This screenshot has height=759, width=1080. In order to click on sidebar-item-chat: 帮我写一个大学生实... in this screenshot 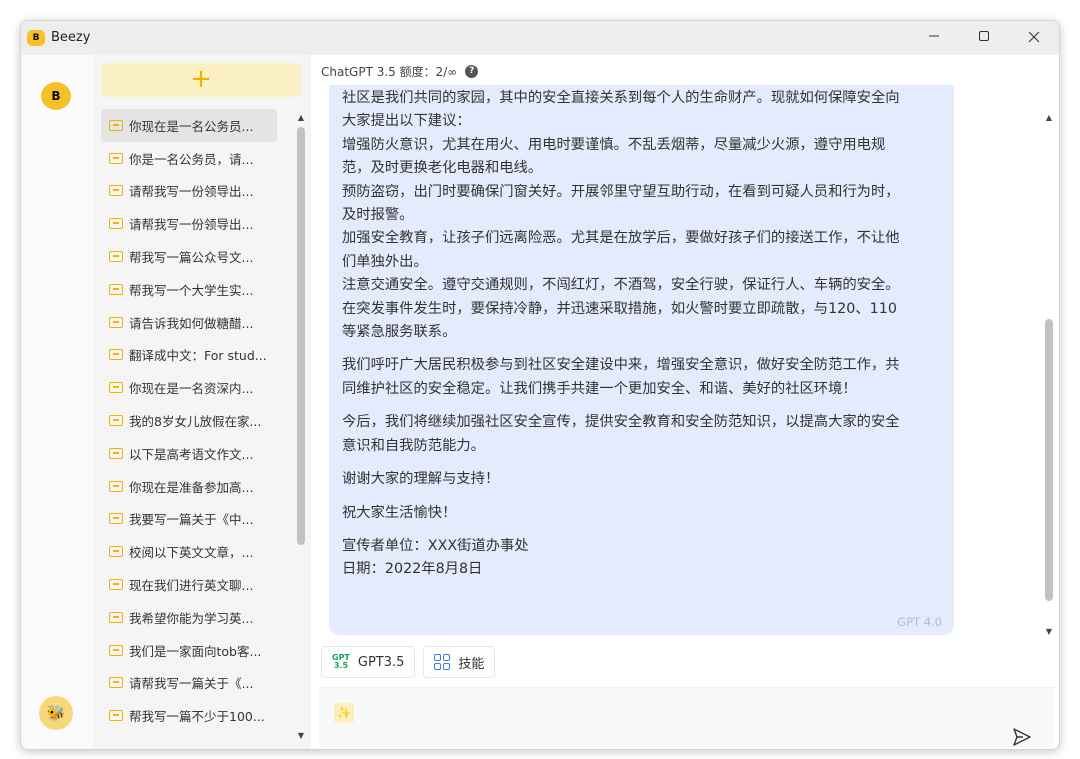, I will do `click(189, 289)`.